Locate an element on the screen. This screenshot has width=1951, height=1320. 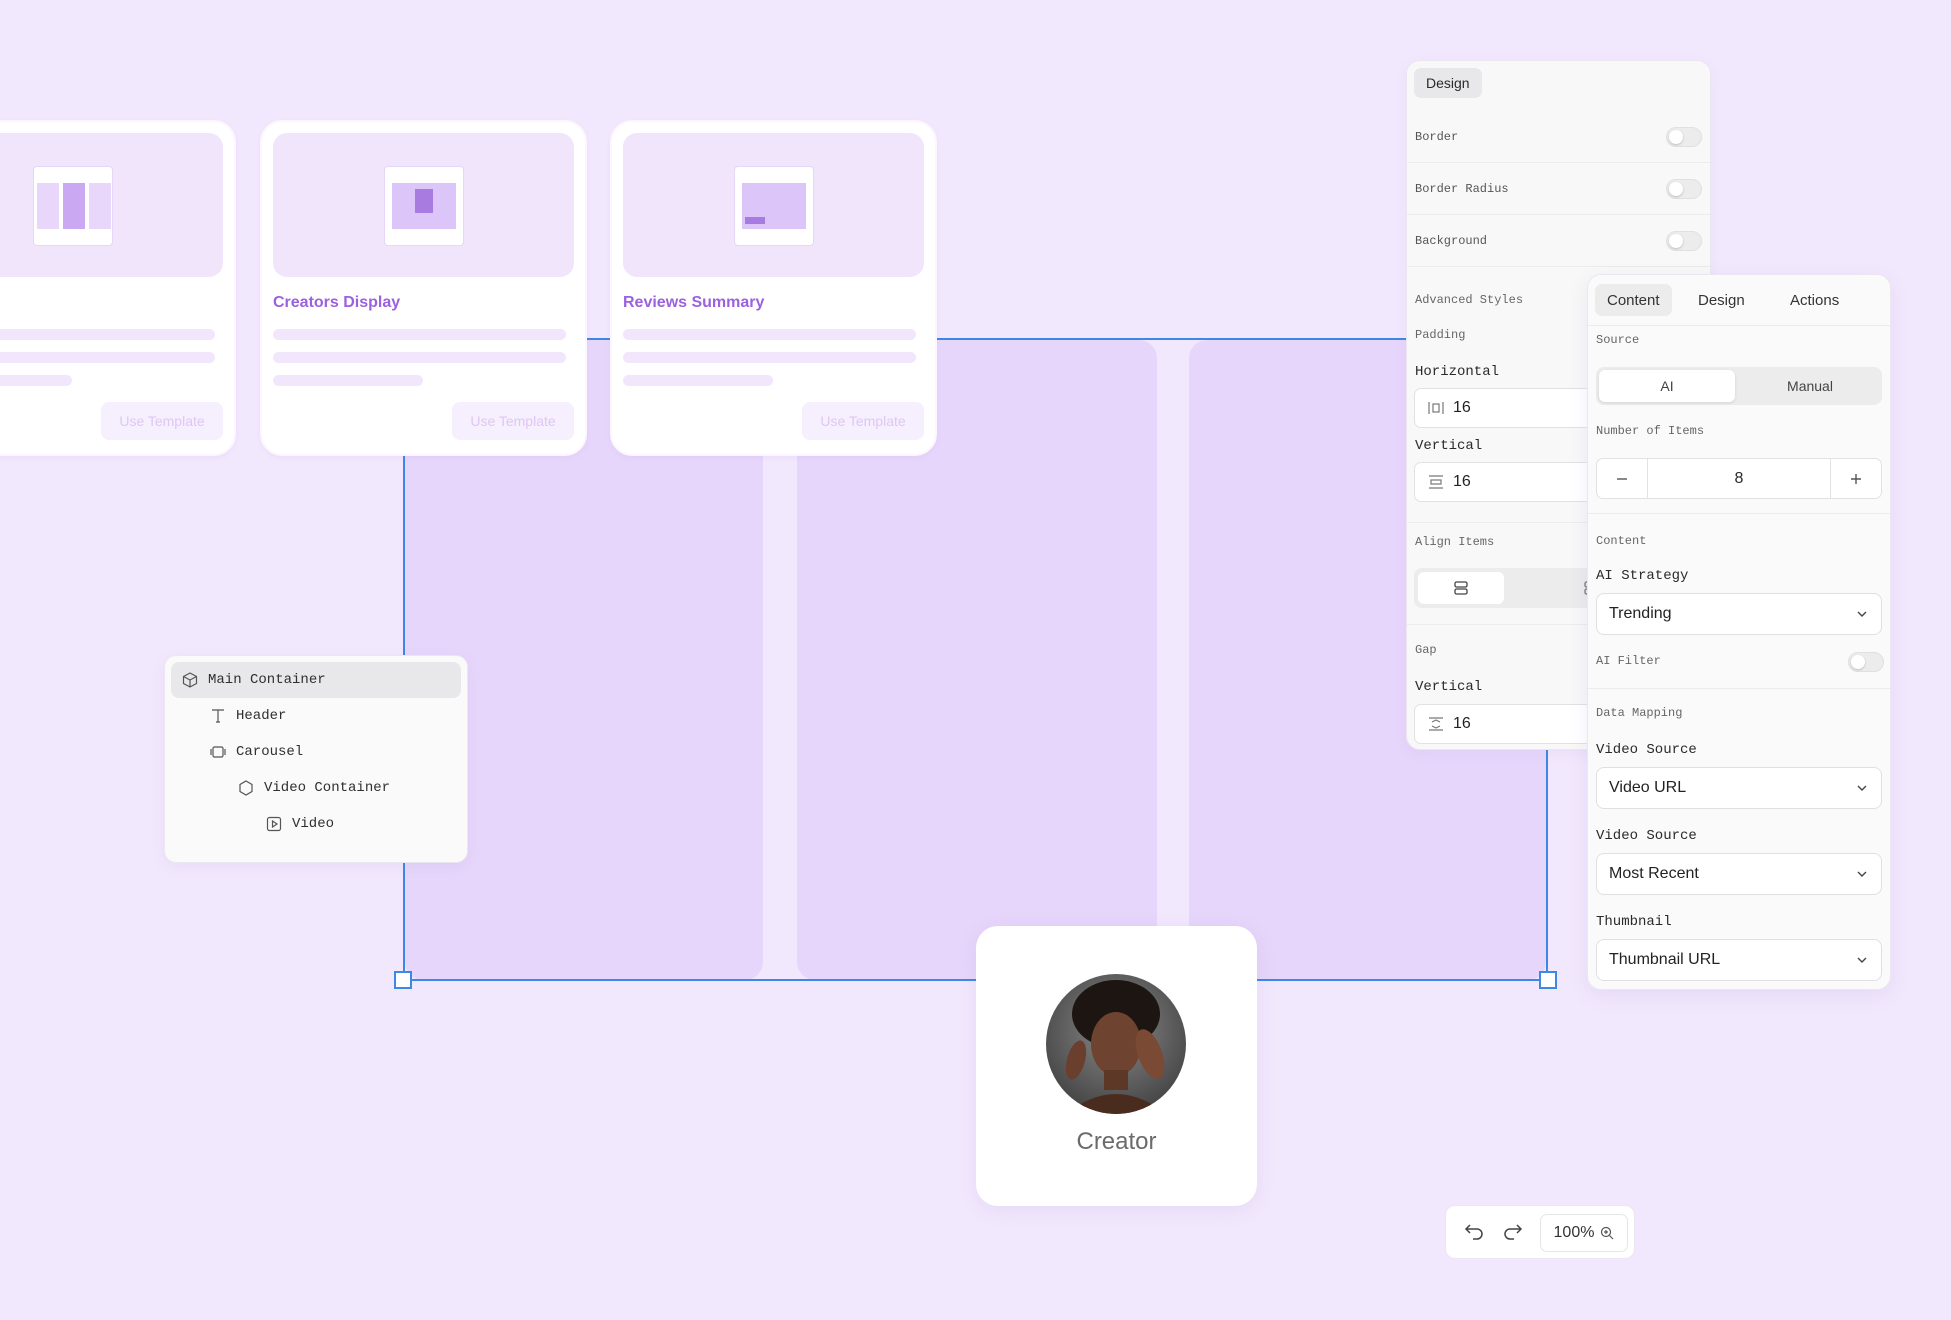
zoom-level-control: 100% is located at coordinates (1584, 1233).